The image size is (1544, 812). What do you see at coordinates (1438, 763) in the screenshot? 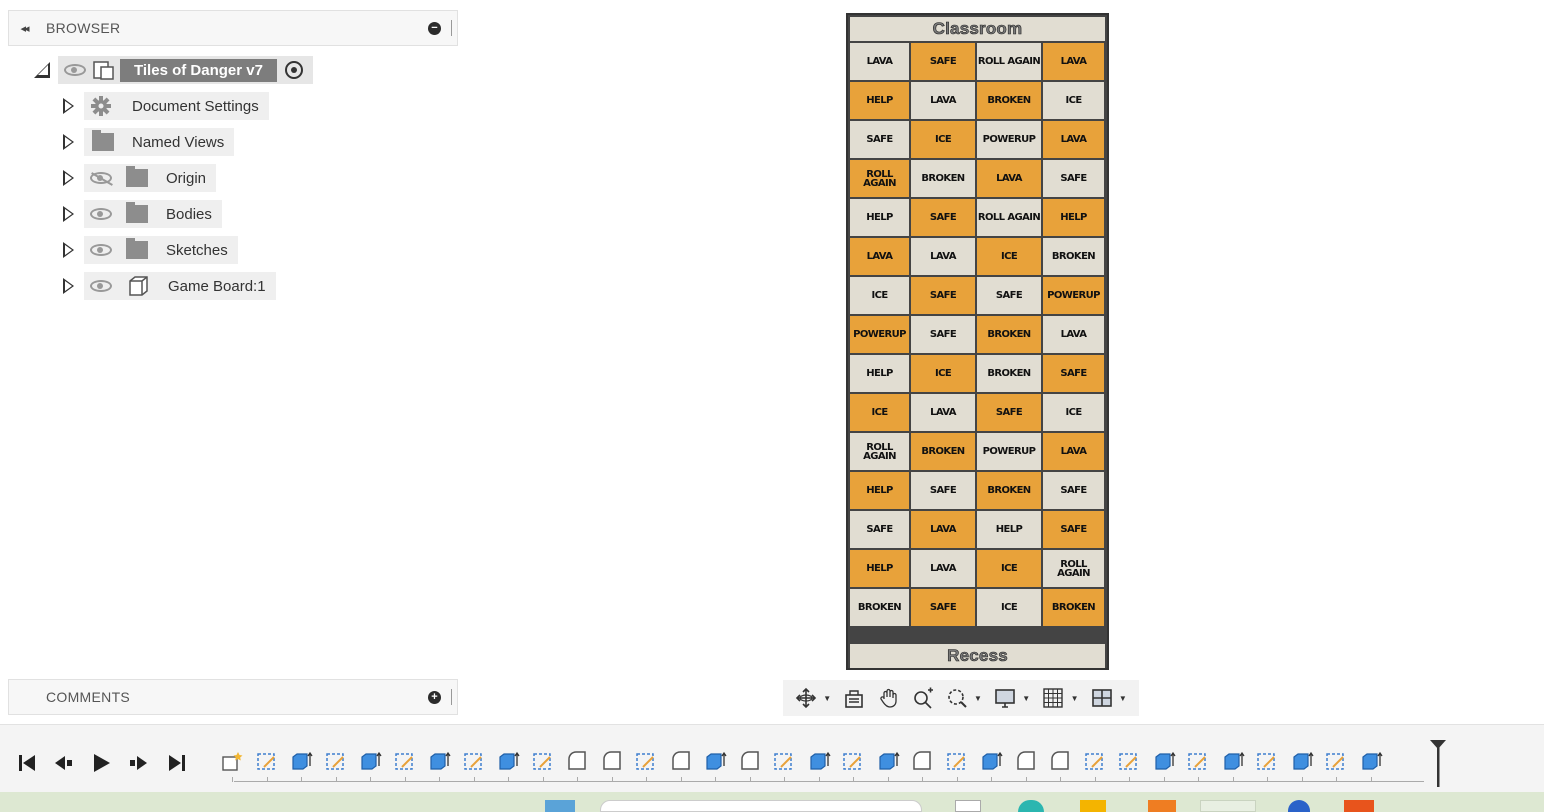
I see `timeline-marker-icon` at bounding box center [1438, 763].